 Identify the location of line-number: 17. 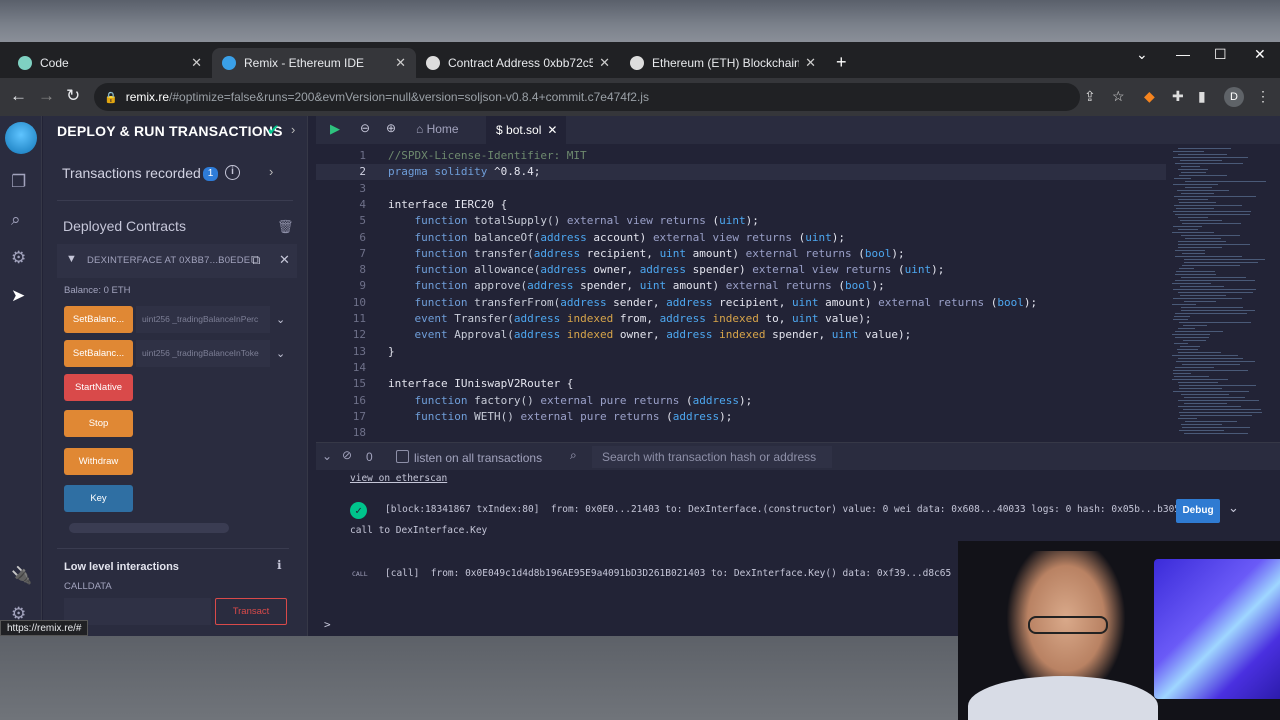
(359, 416).